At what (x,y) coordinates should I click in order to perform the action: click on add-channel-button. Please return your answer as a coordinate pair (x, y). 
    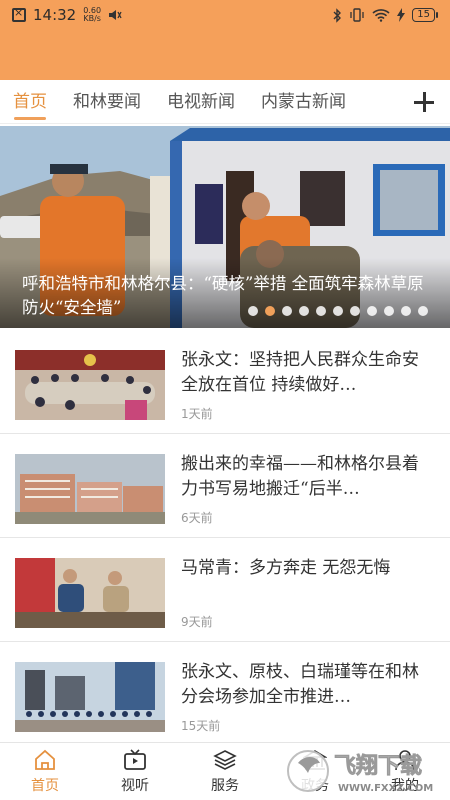
    Looking at the image, I should click on (424, 101).